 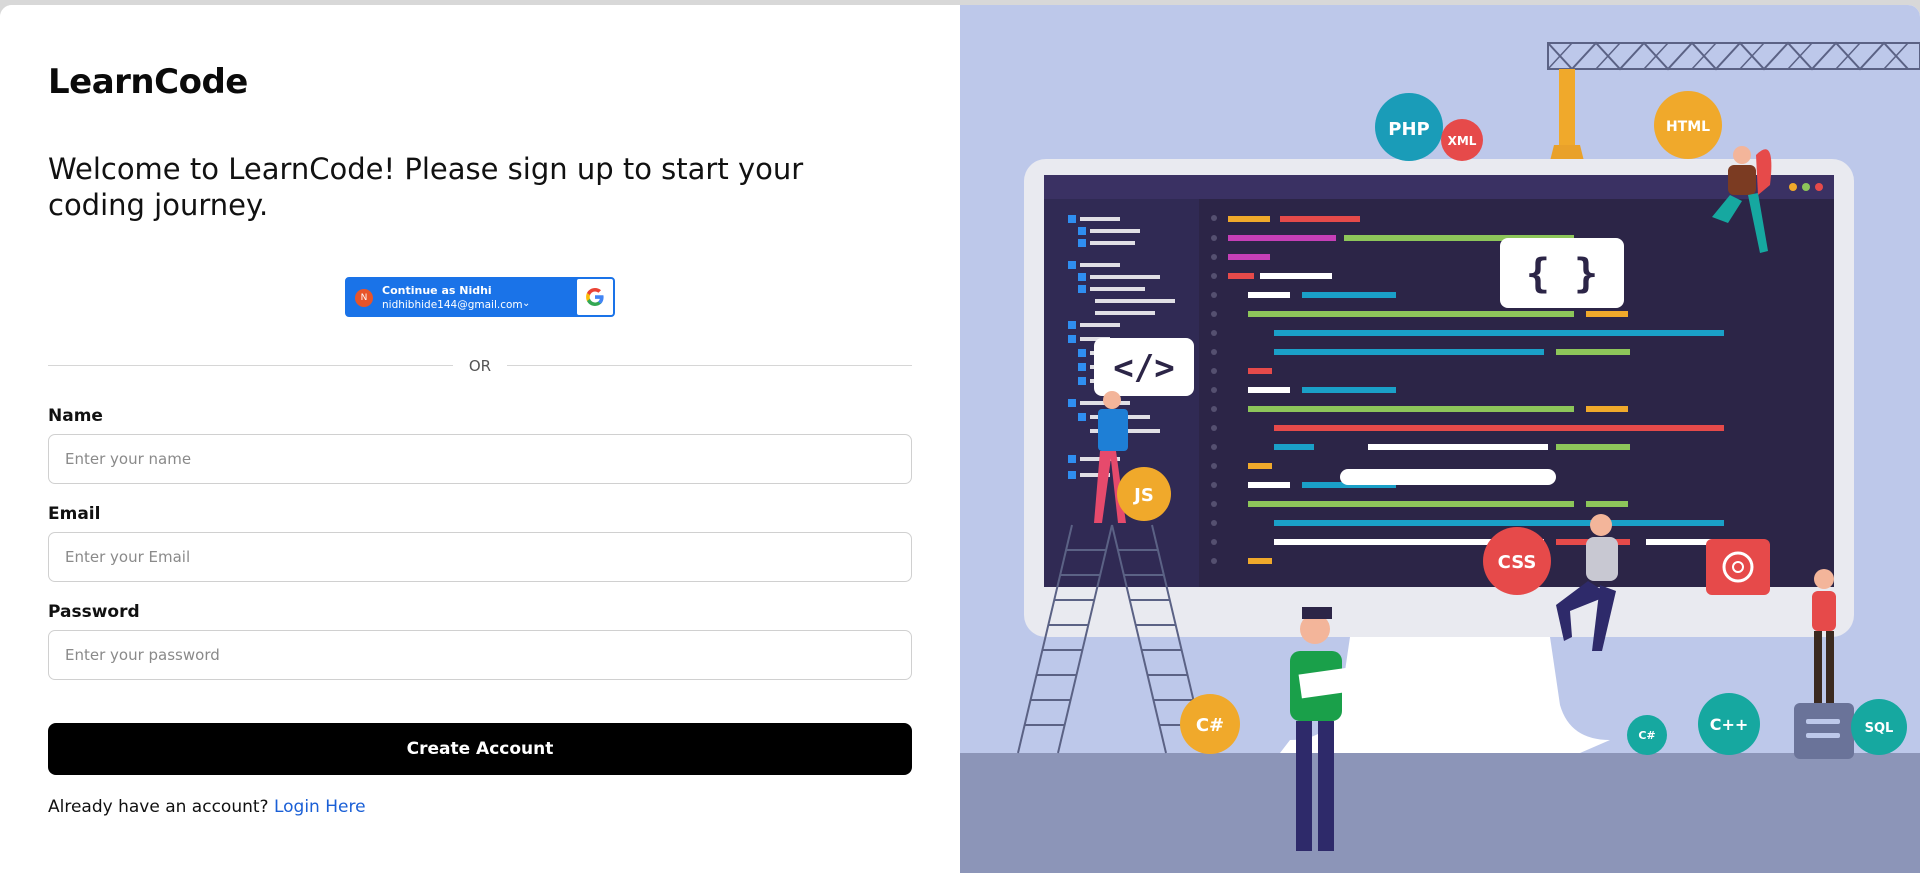 I want to click on create-account-button: Create Account, so click(x=480, y=749).